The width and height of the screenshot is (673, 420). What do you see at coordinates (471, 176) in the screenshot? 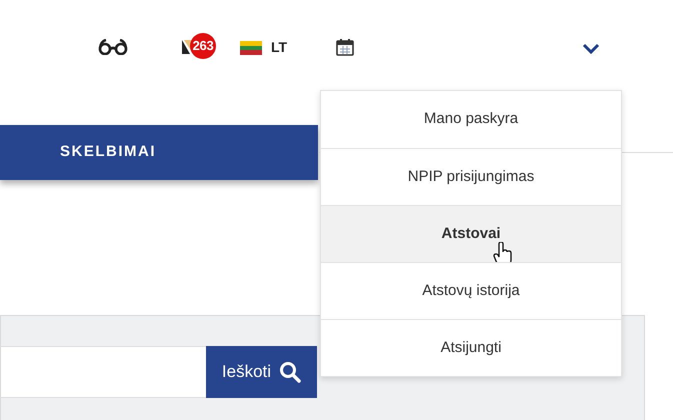
I see `menu-item: NPIP prisijungimas` at bounding box center [471, 176].